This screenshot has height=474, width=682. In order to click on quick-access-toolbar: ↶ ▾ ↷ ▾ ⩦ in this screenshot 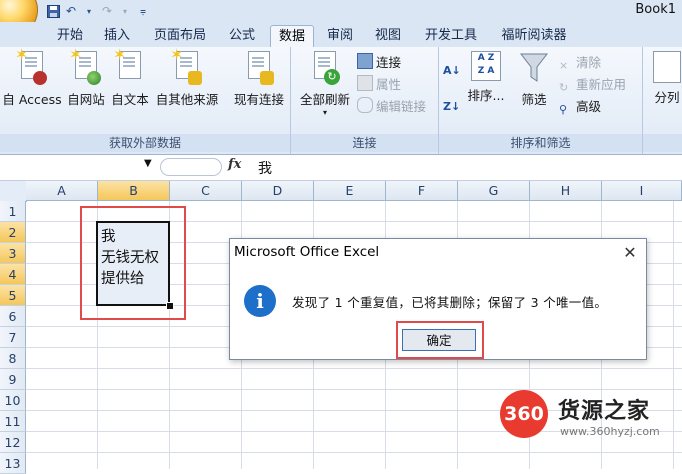, I will do `click(98, 11)`.